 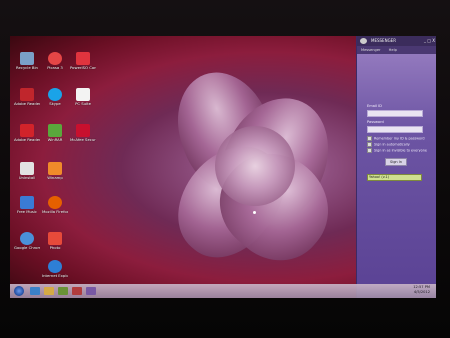 What do you see at coordinates (27, 97) in the screenshot?
I see `adobe-reader-icon: Adobe Reader` at bounding box center [27, 97].